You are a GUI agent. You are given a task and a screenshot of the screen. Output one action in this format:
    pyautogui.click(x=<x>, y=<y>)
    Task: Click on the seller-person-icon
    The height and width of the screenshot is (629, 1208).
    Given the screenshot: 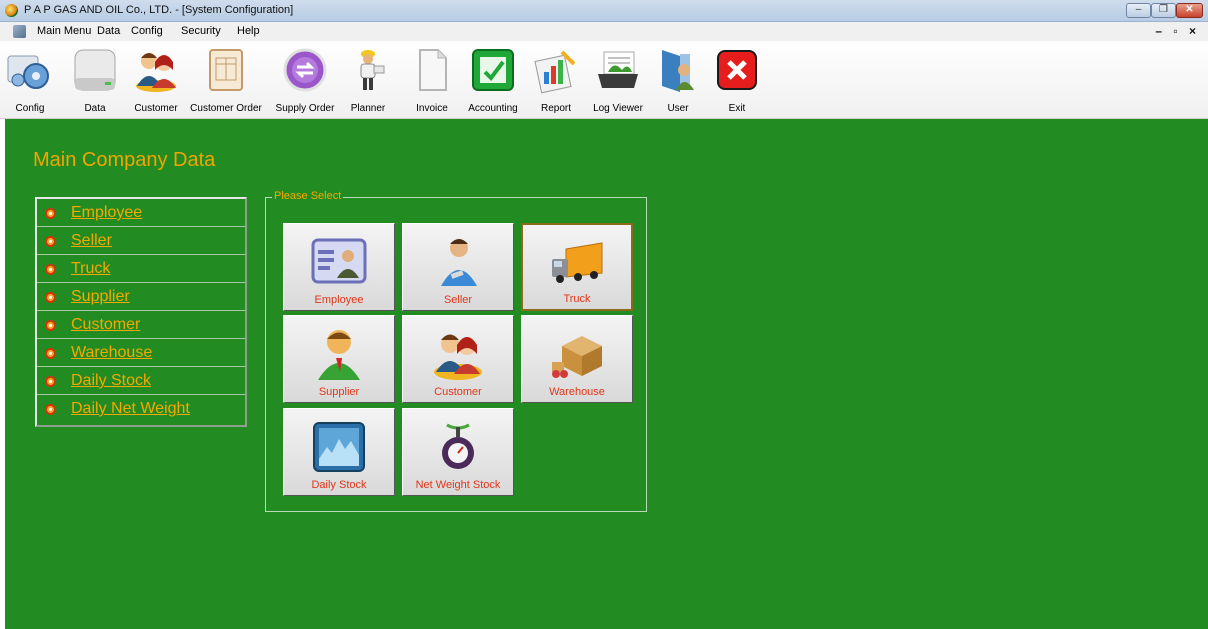 What is the action you would take?
    pyautogui.click(x=459, y=262)
    